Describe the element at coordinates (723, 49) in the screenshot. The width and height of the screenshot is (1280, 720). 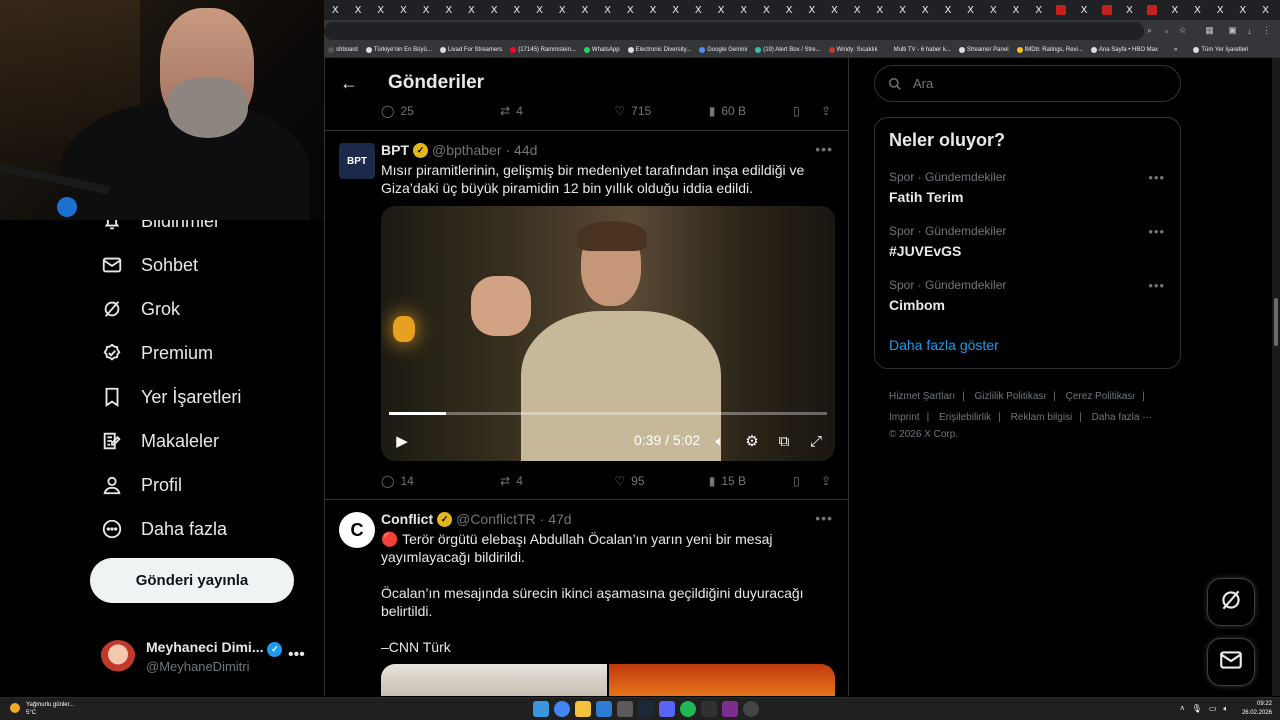
I see `bookmark-item: Google Gemini` at that location.